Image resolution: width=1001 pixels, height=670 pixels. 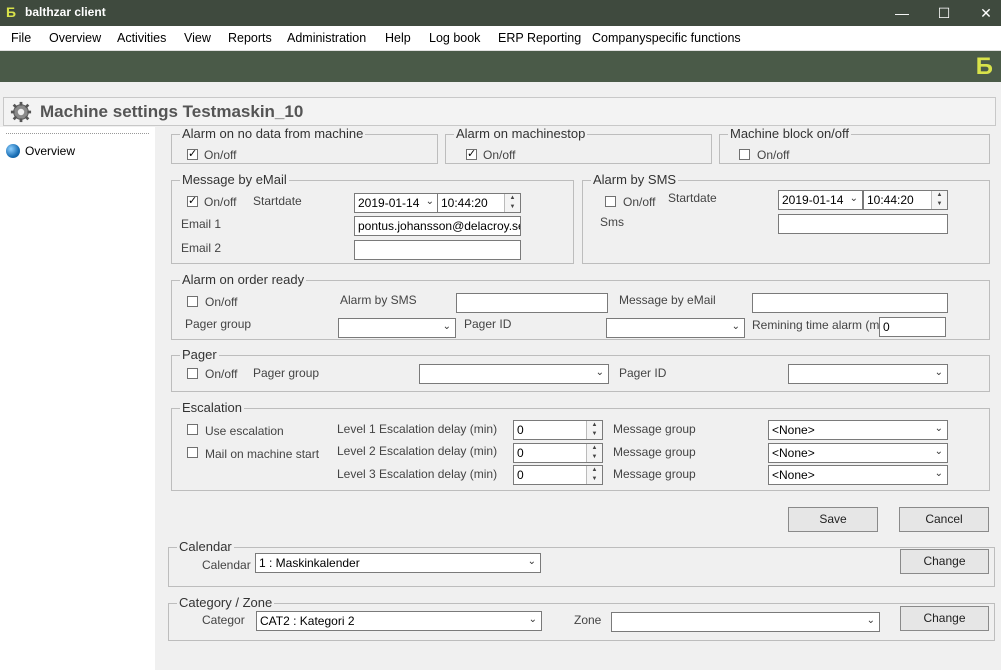 What do you see at coordinates (75, 38) in the screenshot?
I see `menu-overview: Overview` at bounding box center [75, 38].